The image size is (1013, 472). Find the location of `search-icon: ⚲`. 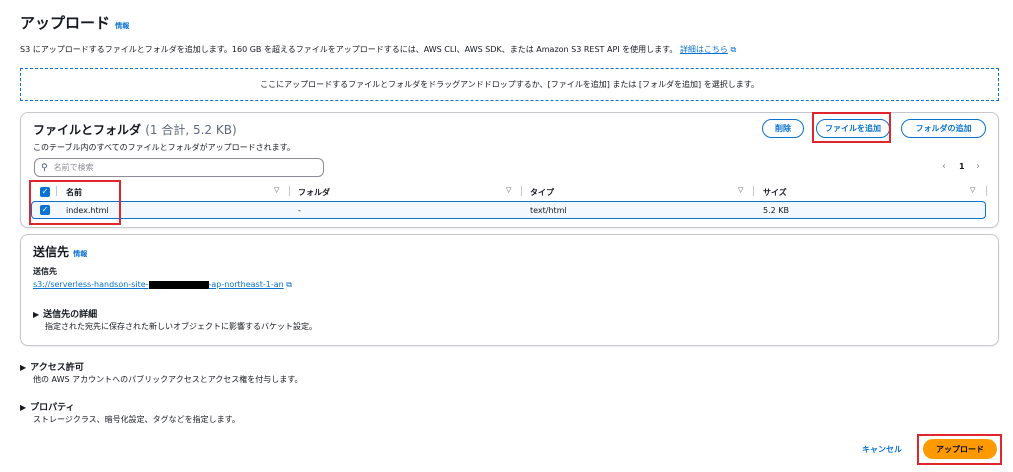

search-icon: ⚲ is located at coordinates (44, 167).